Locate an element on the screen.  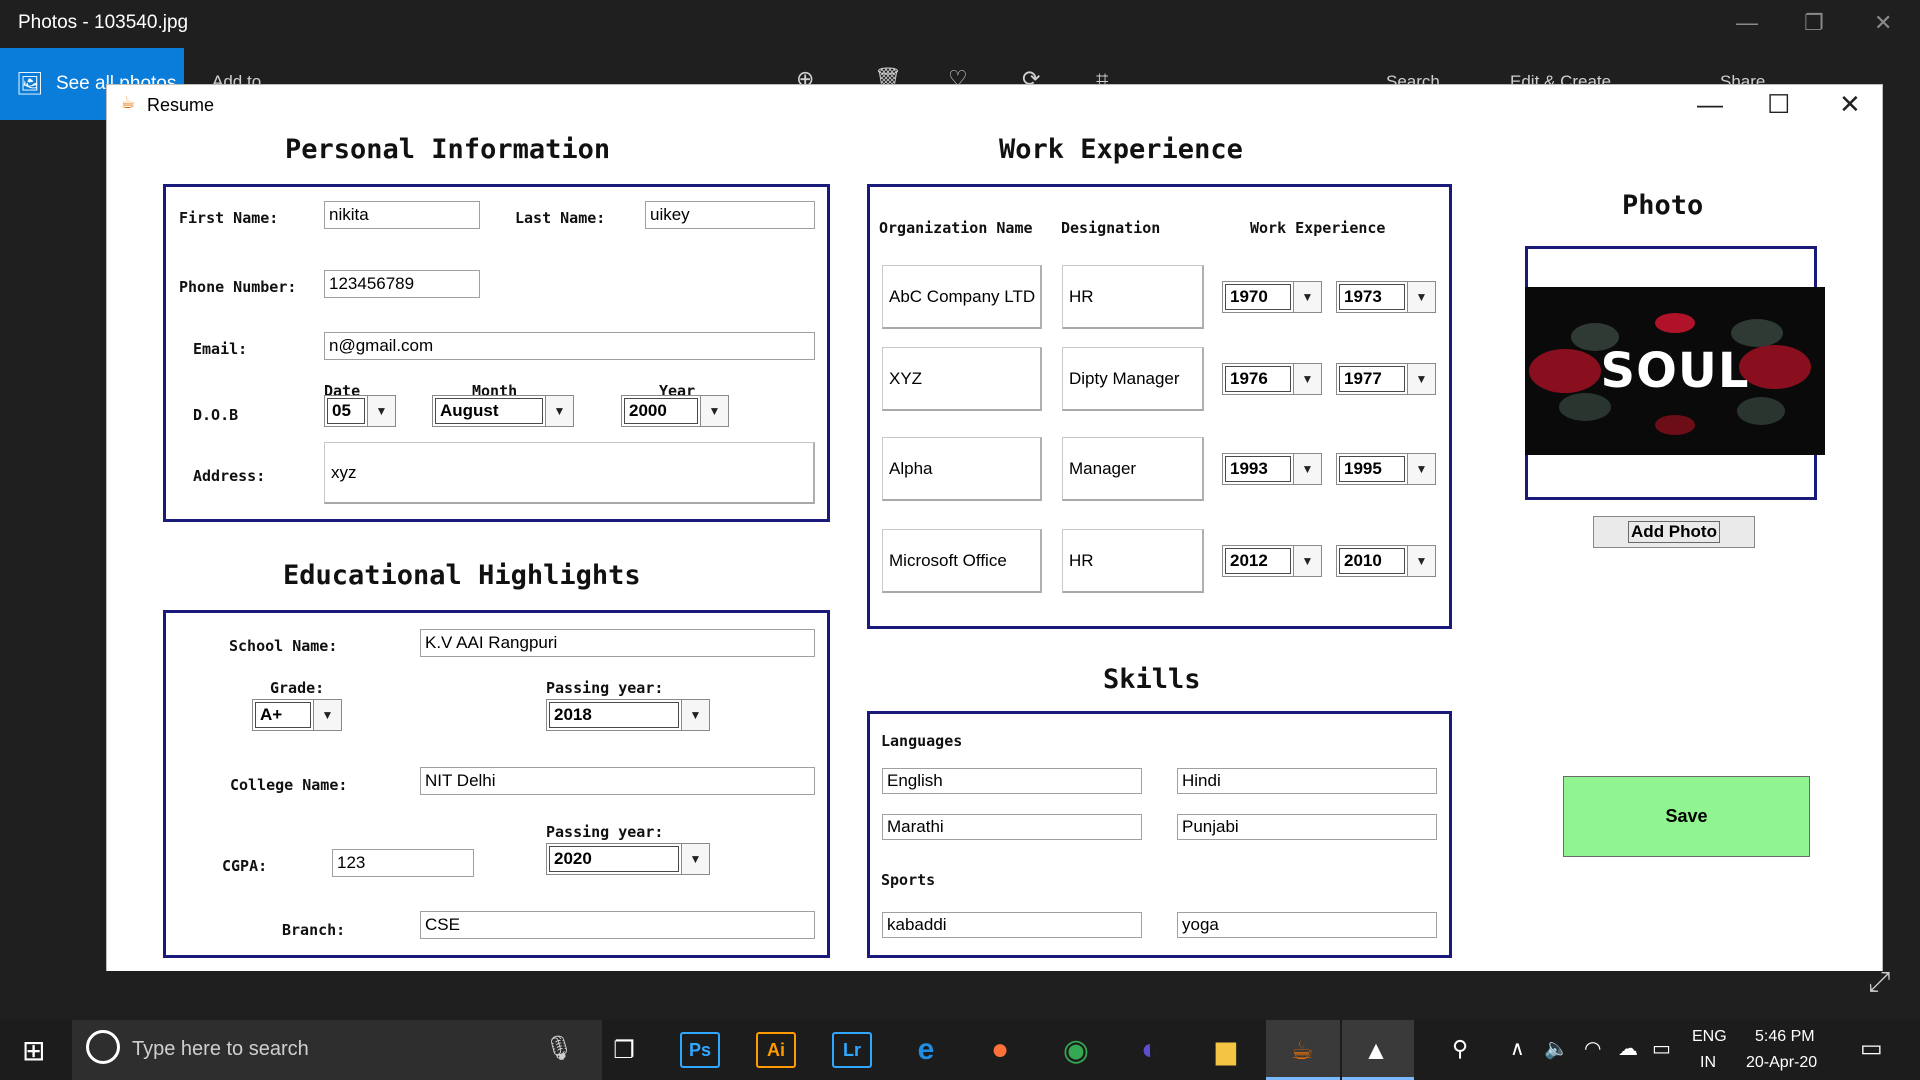
year-select: 2000 ▼ is located at coordinates (675, 411).